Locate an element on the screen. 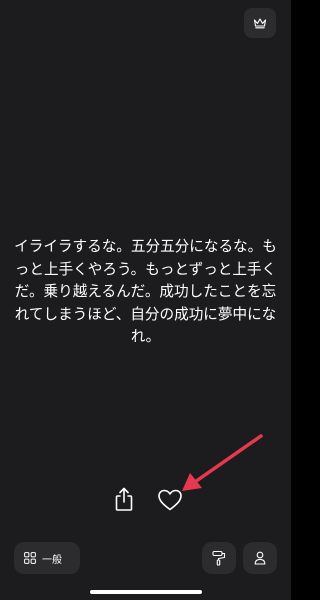 The height and width of the screenshot is (600, 320). share-button is located at coordinates (124, 499).